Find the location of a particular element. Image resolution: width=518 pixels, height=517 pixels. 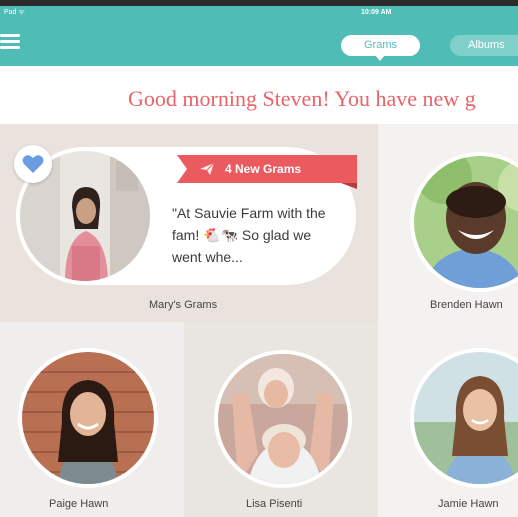

contact-card-jamie: Jamie Hawn is located at coordinates (448, 419).